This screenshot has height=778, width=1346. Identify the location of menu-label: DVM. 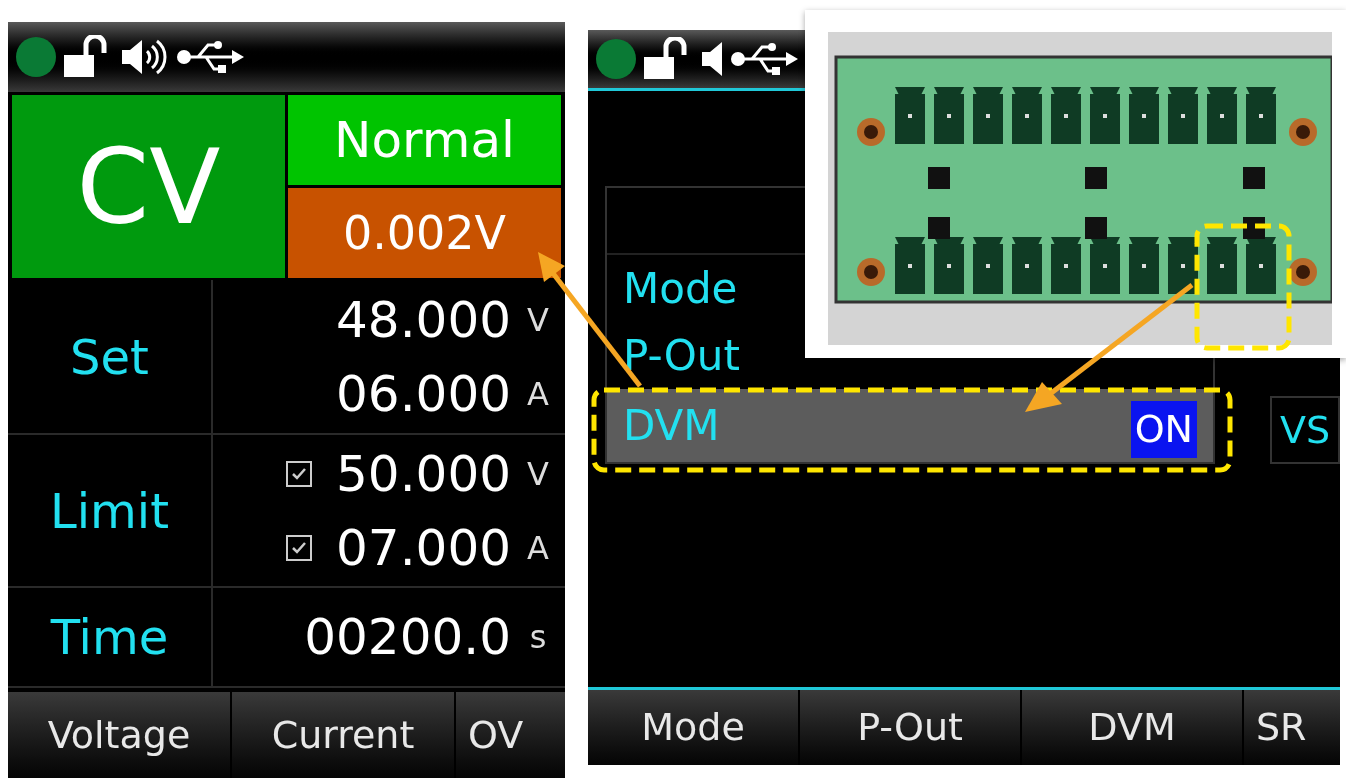
(671, 426).